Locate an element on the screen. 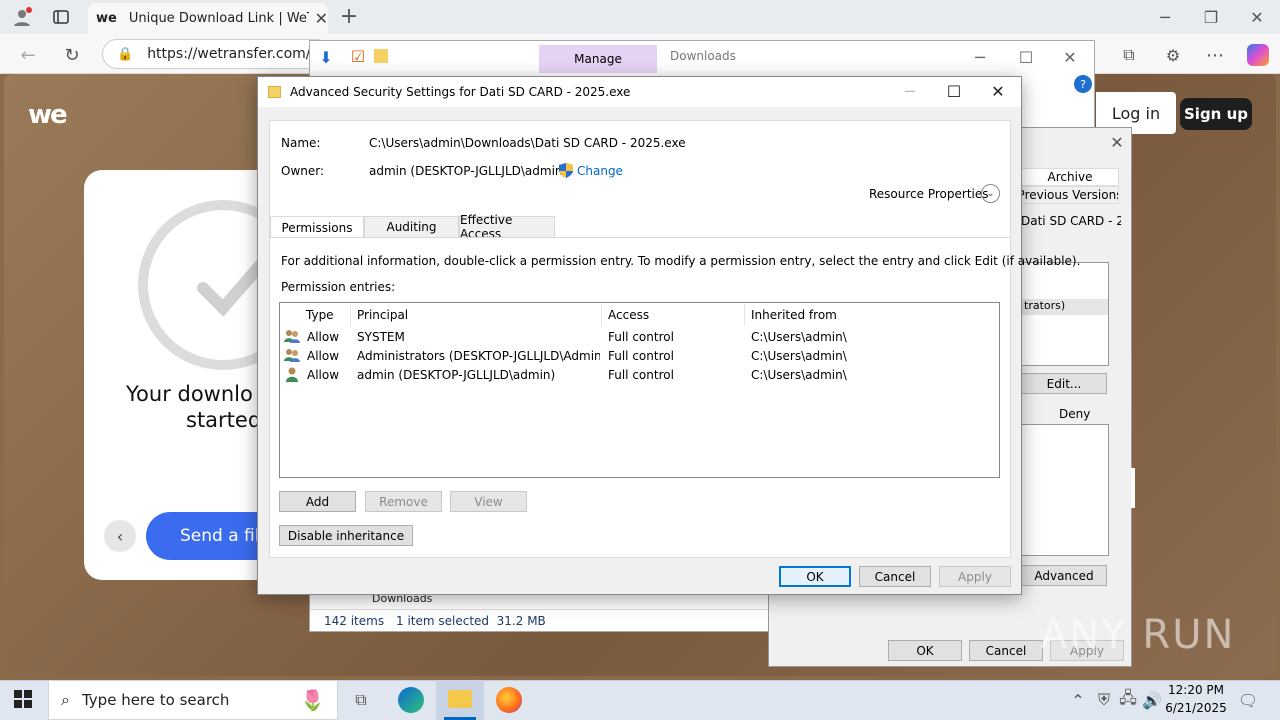 Image resolution: width=1280 pixels, height=720 pixels. file-explorer-taskbar-button is located at coordinates (460, 700).